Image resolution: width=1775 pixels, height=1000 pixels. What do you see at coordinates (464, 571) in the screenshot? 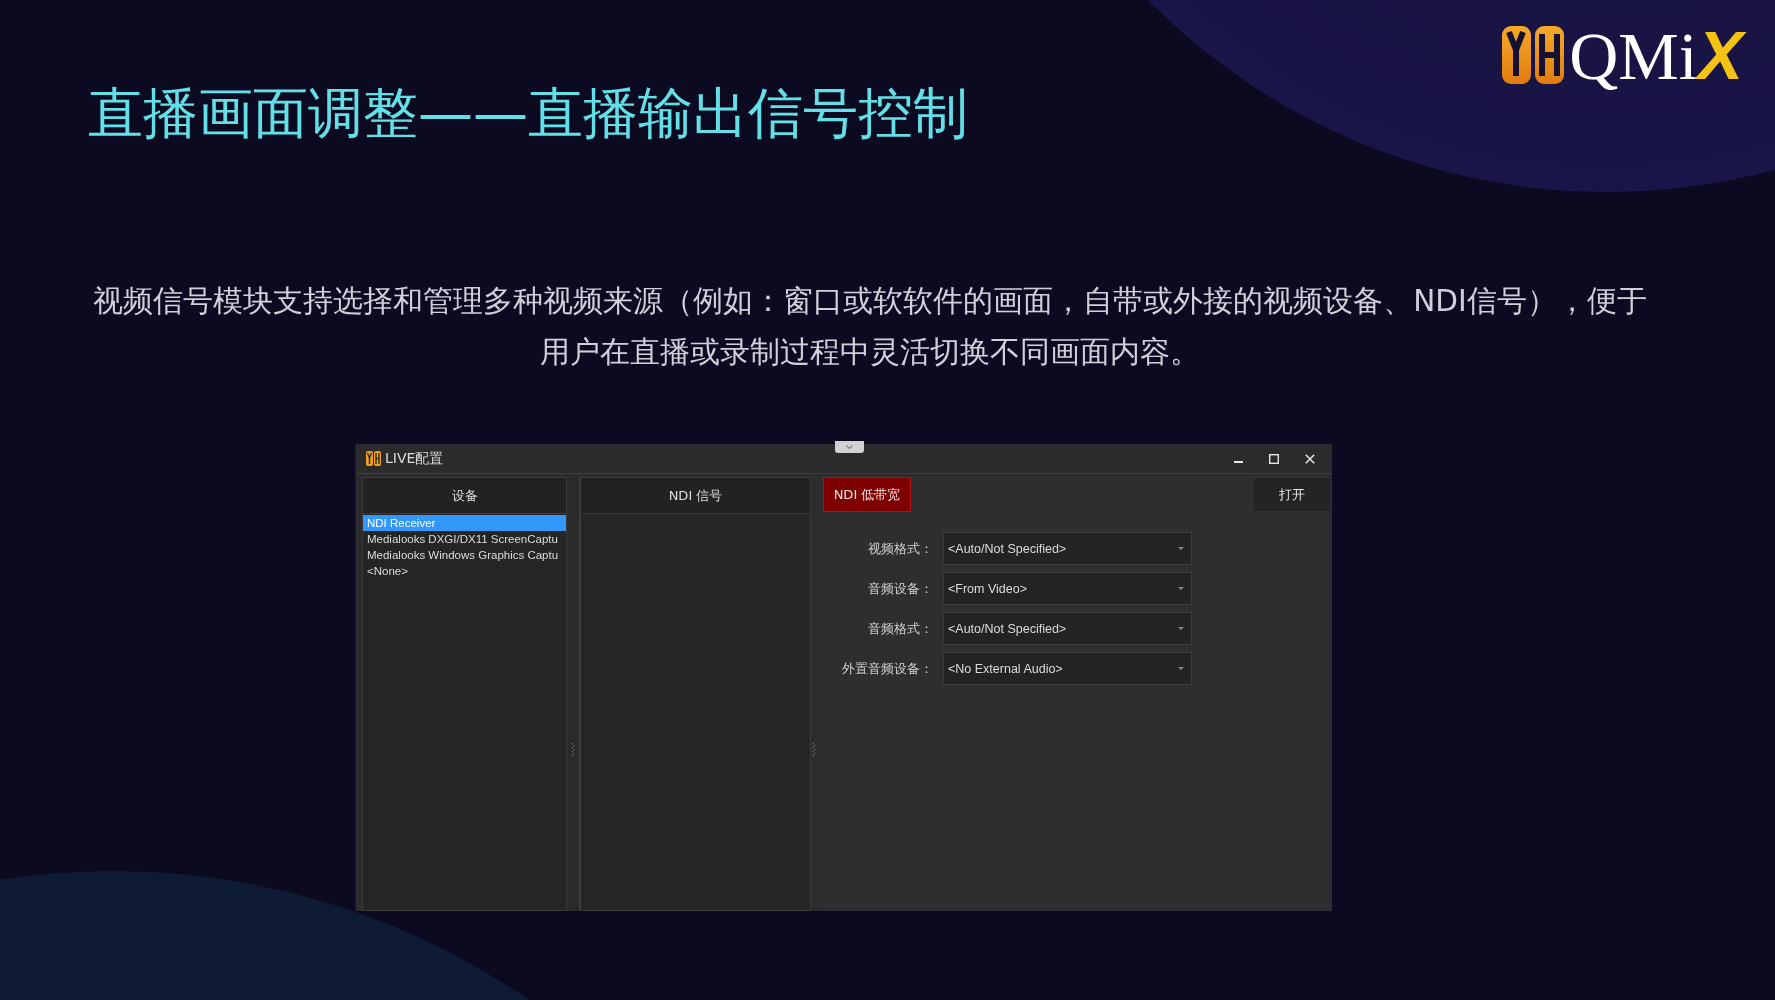
I see `list-item: <None>` at bounding box center [464, 571].